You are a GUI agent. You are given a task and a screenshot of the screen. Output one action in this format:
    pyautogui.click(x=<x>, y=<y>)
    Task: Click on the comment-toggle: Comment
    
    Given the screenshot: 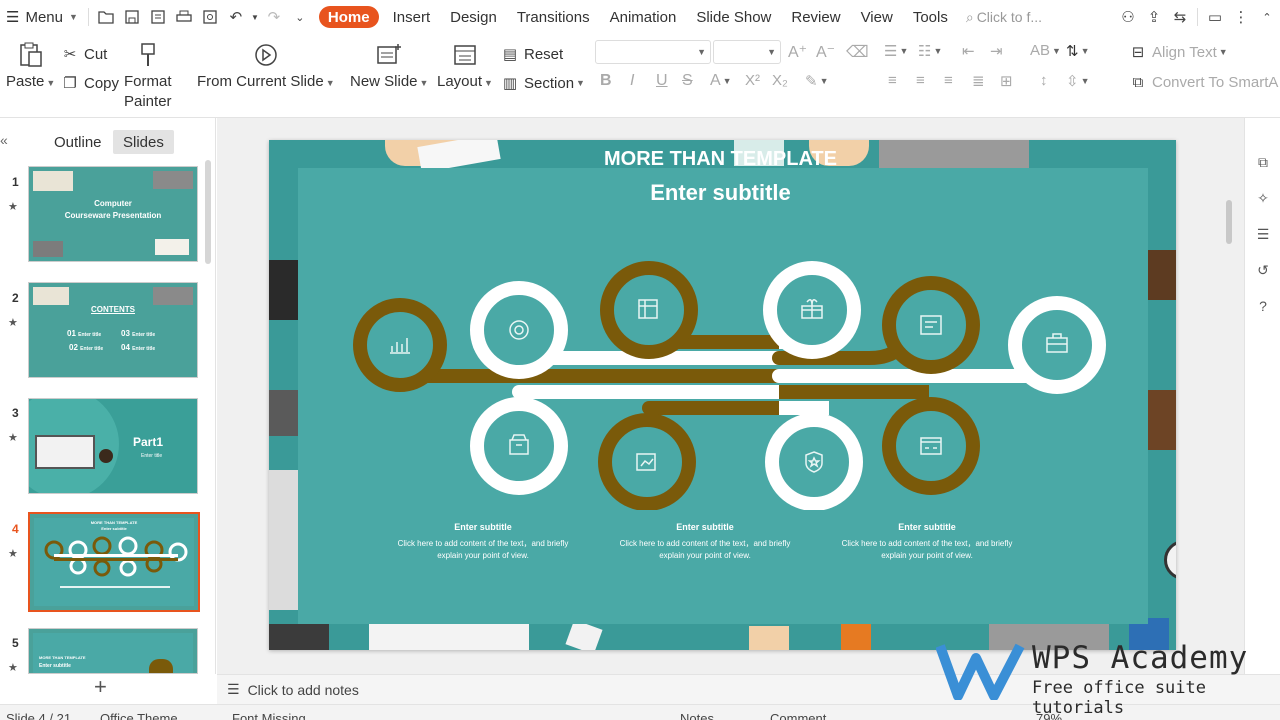 What is the action you would take?
    pyautogui.click(x=798, y=715)
    